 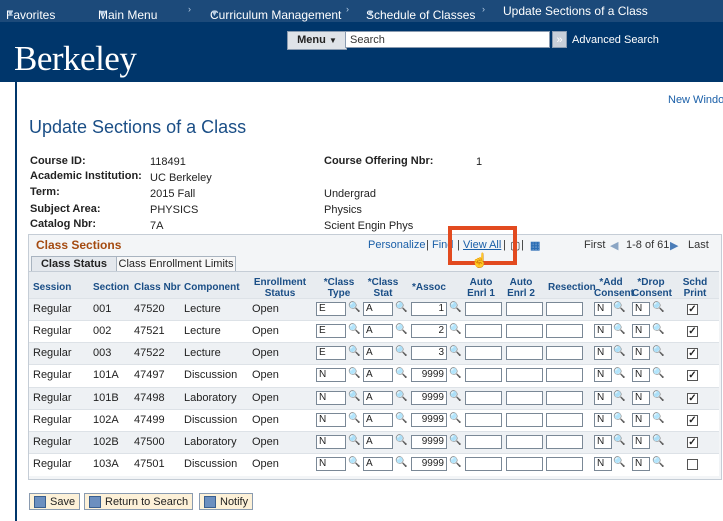 What do you see at coordinates (226, 501) in the screenshot?
I see `notify-button: Notify` at bounding box center [226, 501].